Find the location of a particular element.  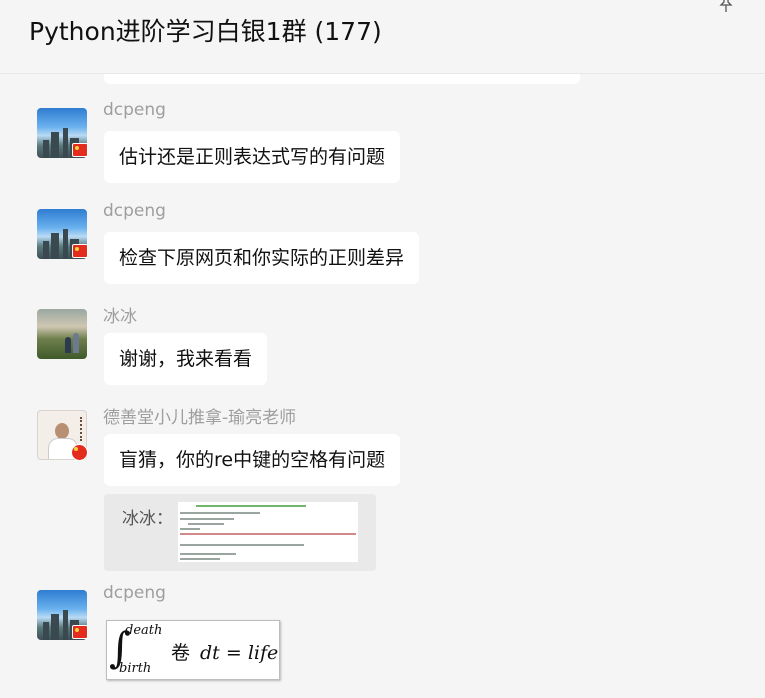

sender-name: 冰冰 is located at coordinates (120, 317).